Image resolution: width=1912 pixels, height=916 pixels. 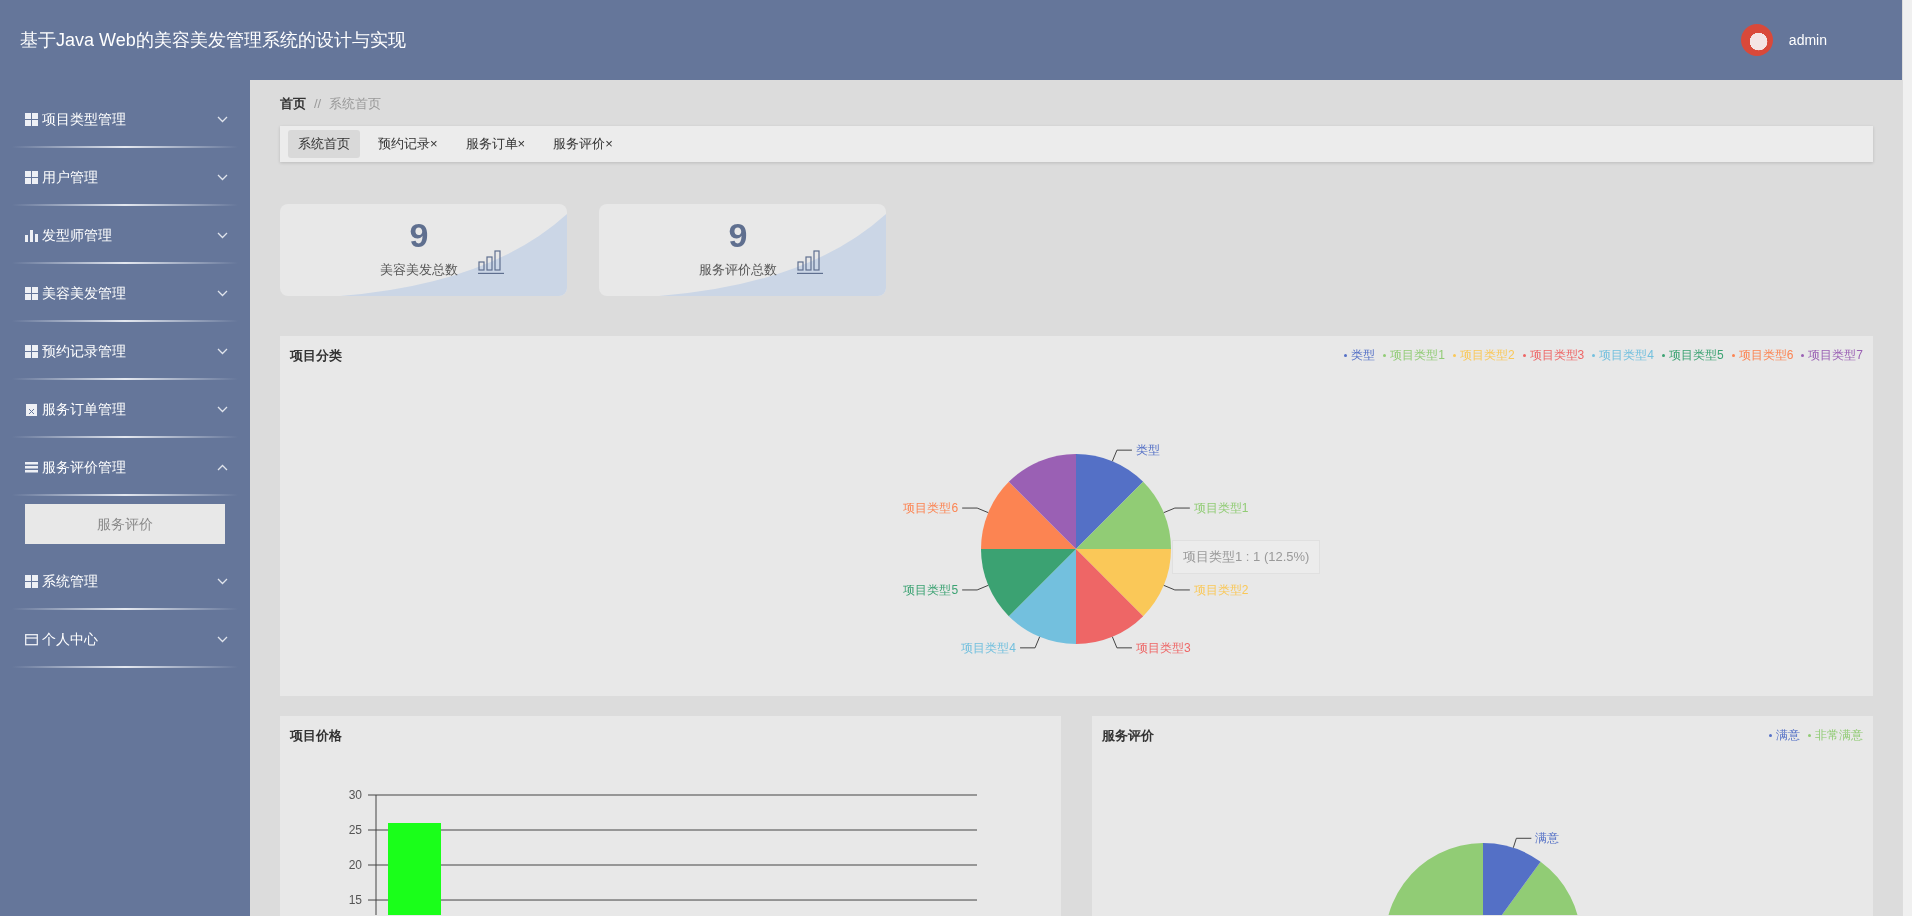 What do you see at coordinates (1835, 355) in the screenshot?
I see `legend-label: 项目类型7` at bounding box center [1835, 355].